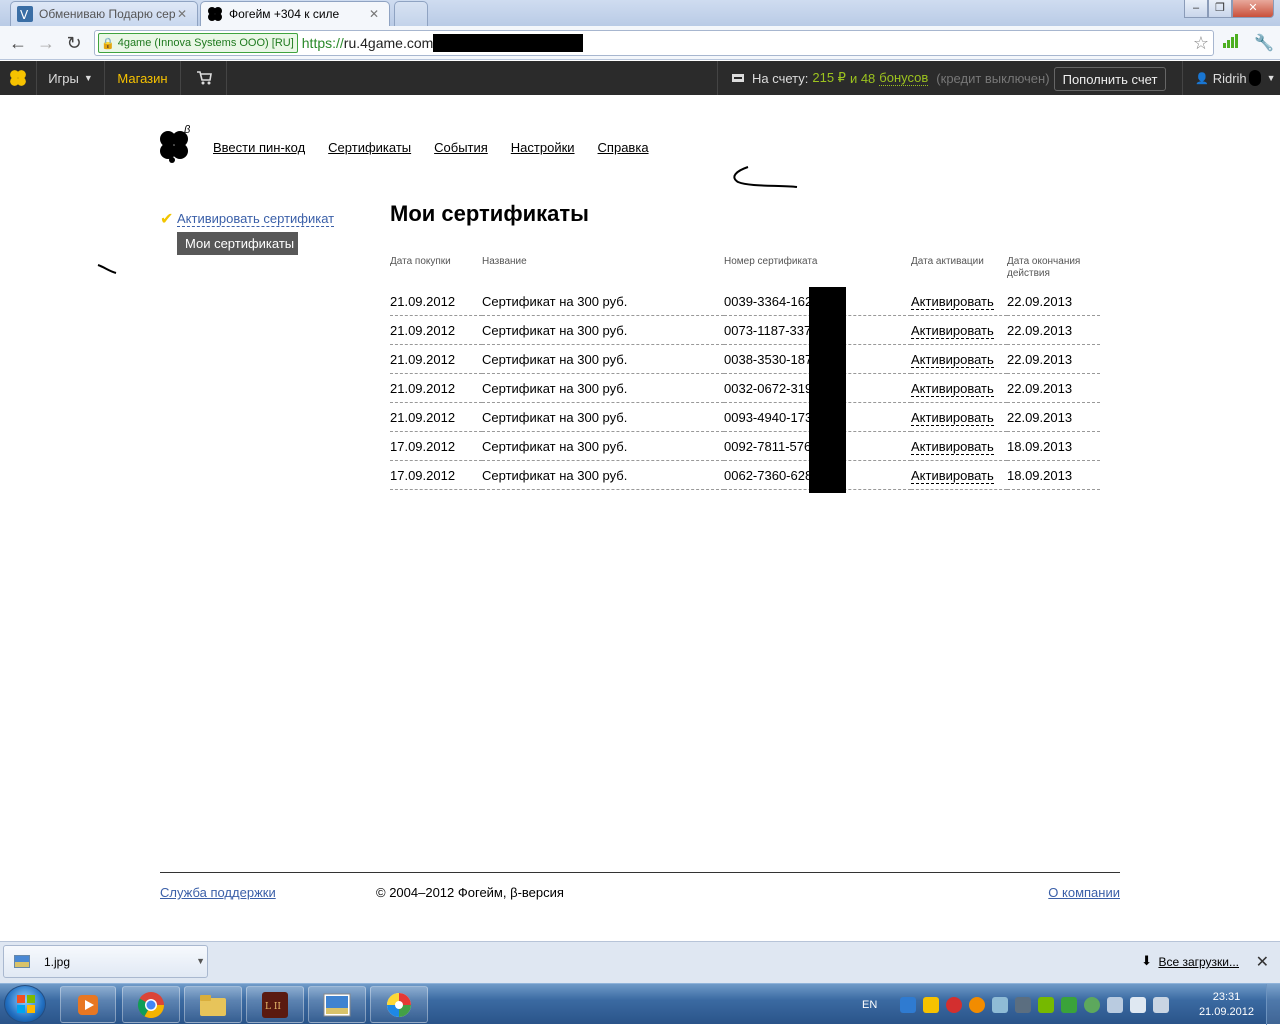  What do you see at coordinates (1161, 1004) in the screenshot?
I see `tray-flag-icon` at bounding box center [1161, 1004].